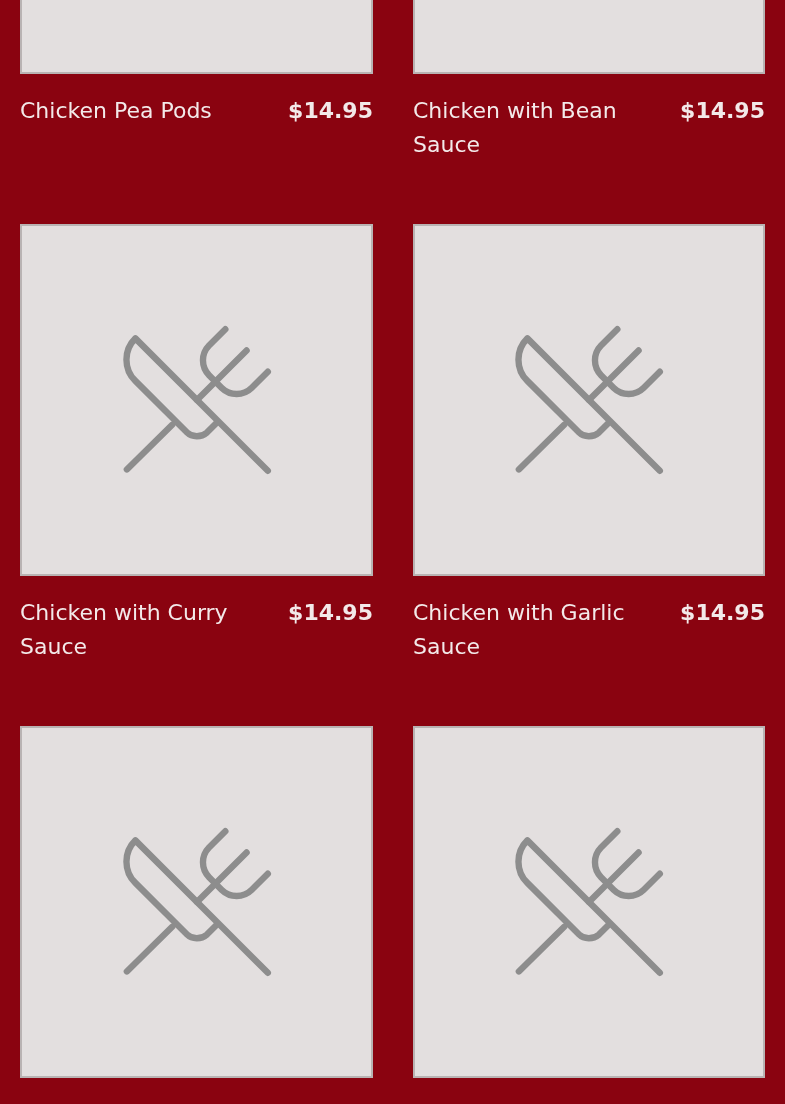  Describe the element at coordinates (124, 630) in the screenshot. I see `dish-name: Chicken with Curry Sauce` at that location.